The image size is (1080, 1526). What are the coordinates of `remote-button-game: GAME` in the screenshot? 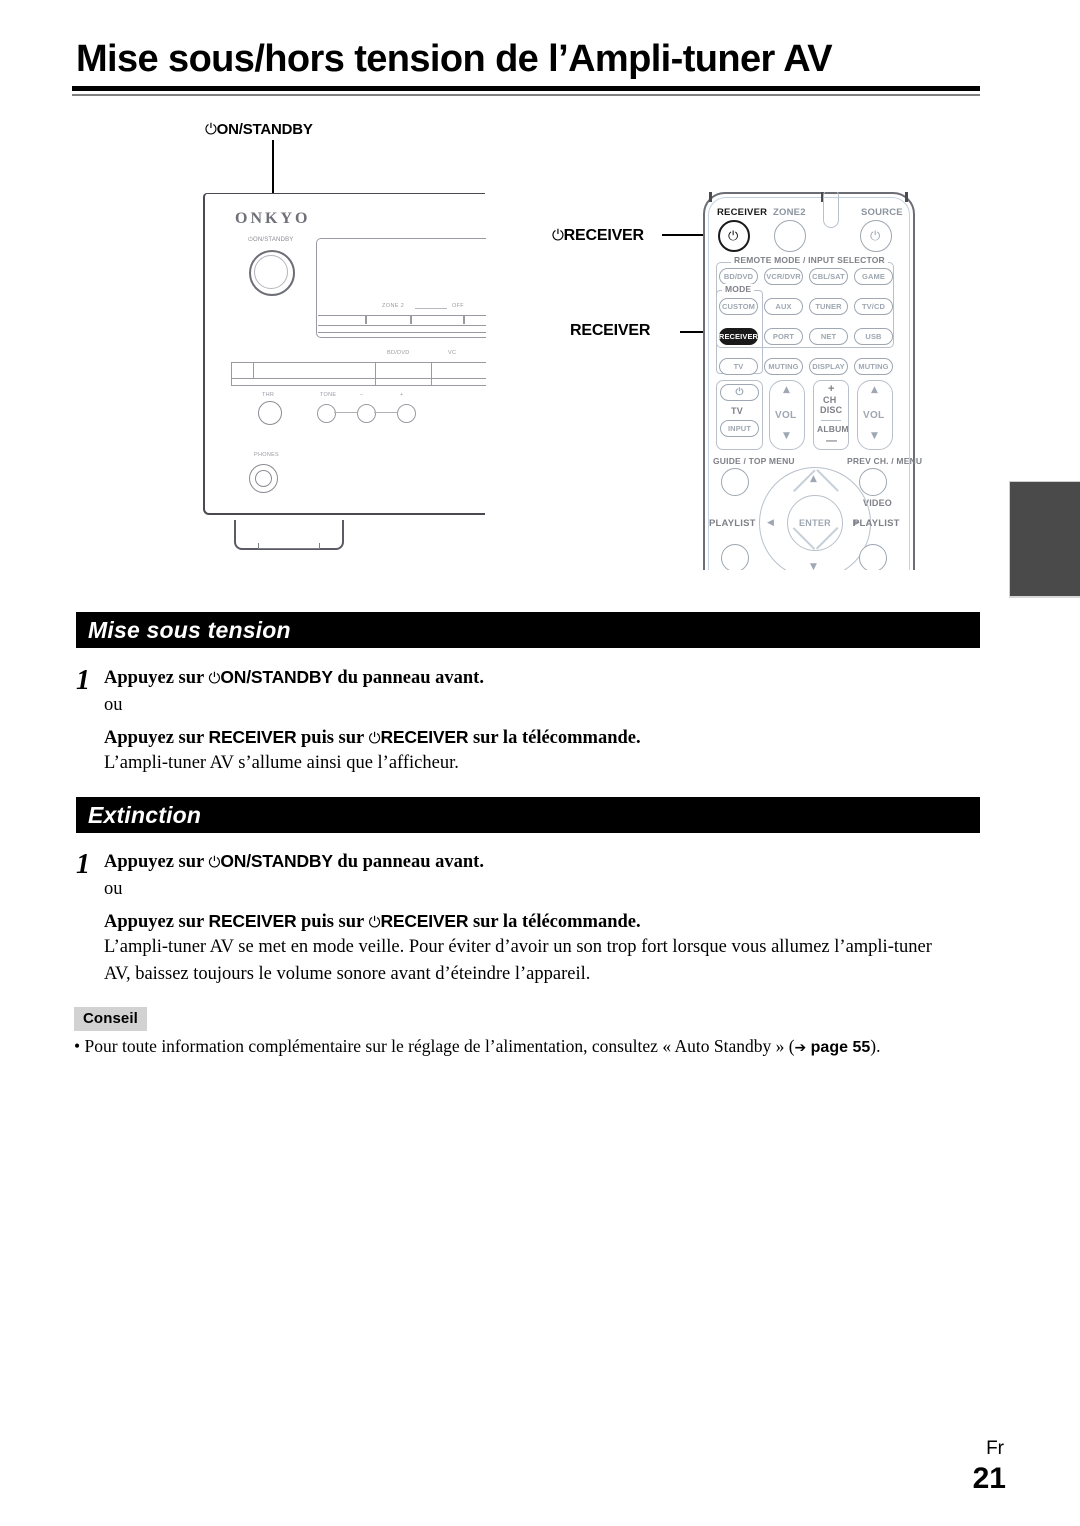 It's located at (873, 276).